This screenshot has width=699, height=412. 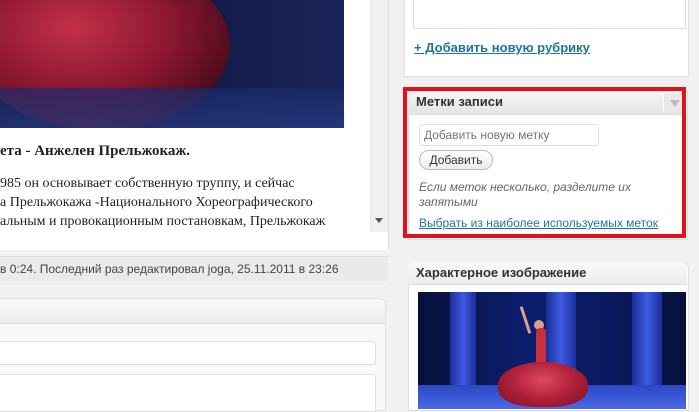 I want to click on choose-popular-tags-link: Выбрать из наиболее используемых меток, so click(x=538, y=223).